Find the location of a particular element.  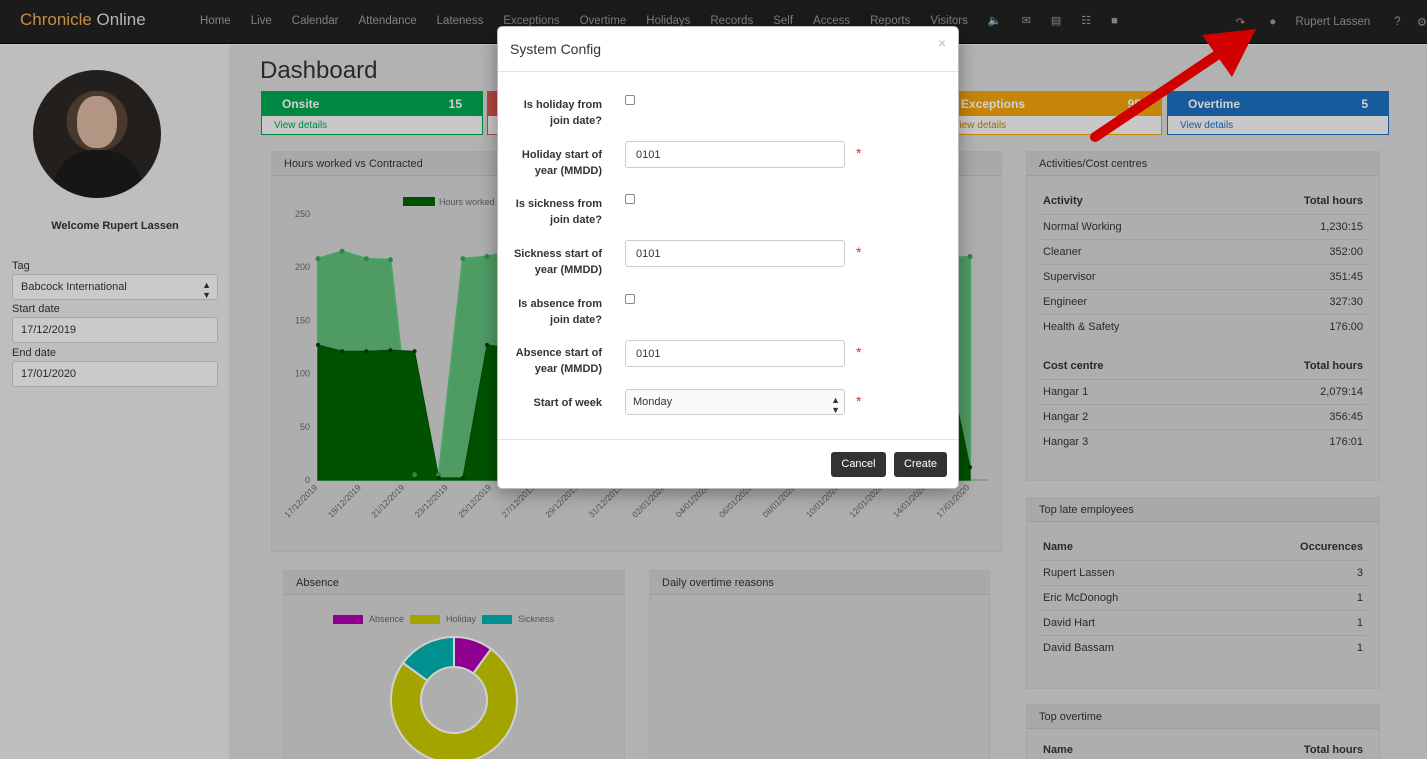

start-of-week-select: Monday ▲ ▼ is located at coordinates (735, 402).